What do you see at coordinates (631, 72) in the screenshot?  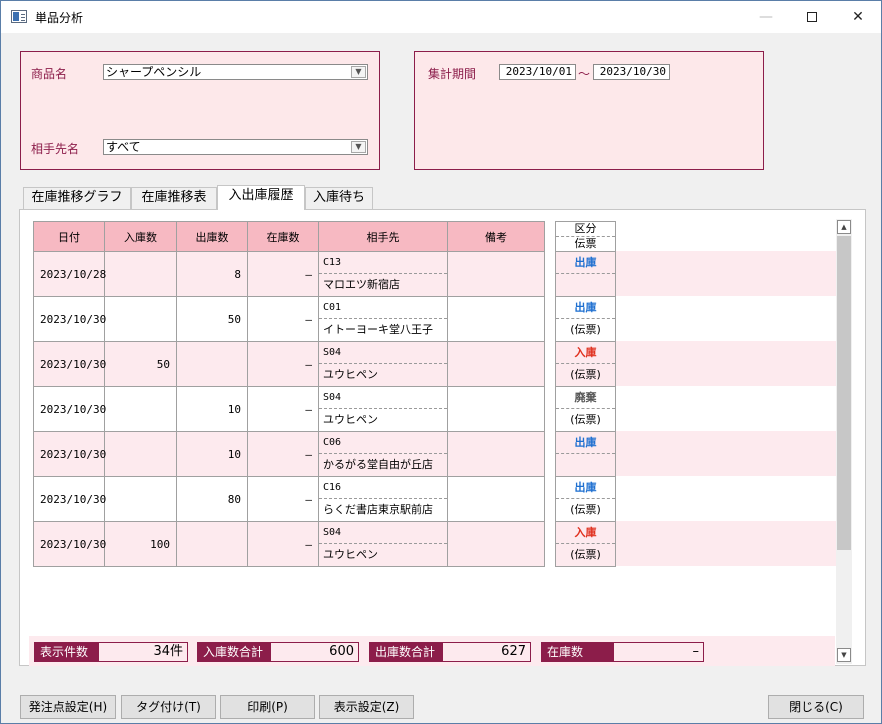 I see `date-to-input: 2023/10/30` at bounding box center [631, 72].